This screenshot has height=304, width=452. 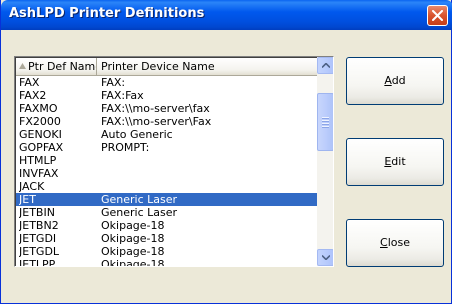 I want to click on ptr-def-name-cell: JETBN2, so click(x=39, y=225).